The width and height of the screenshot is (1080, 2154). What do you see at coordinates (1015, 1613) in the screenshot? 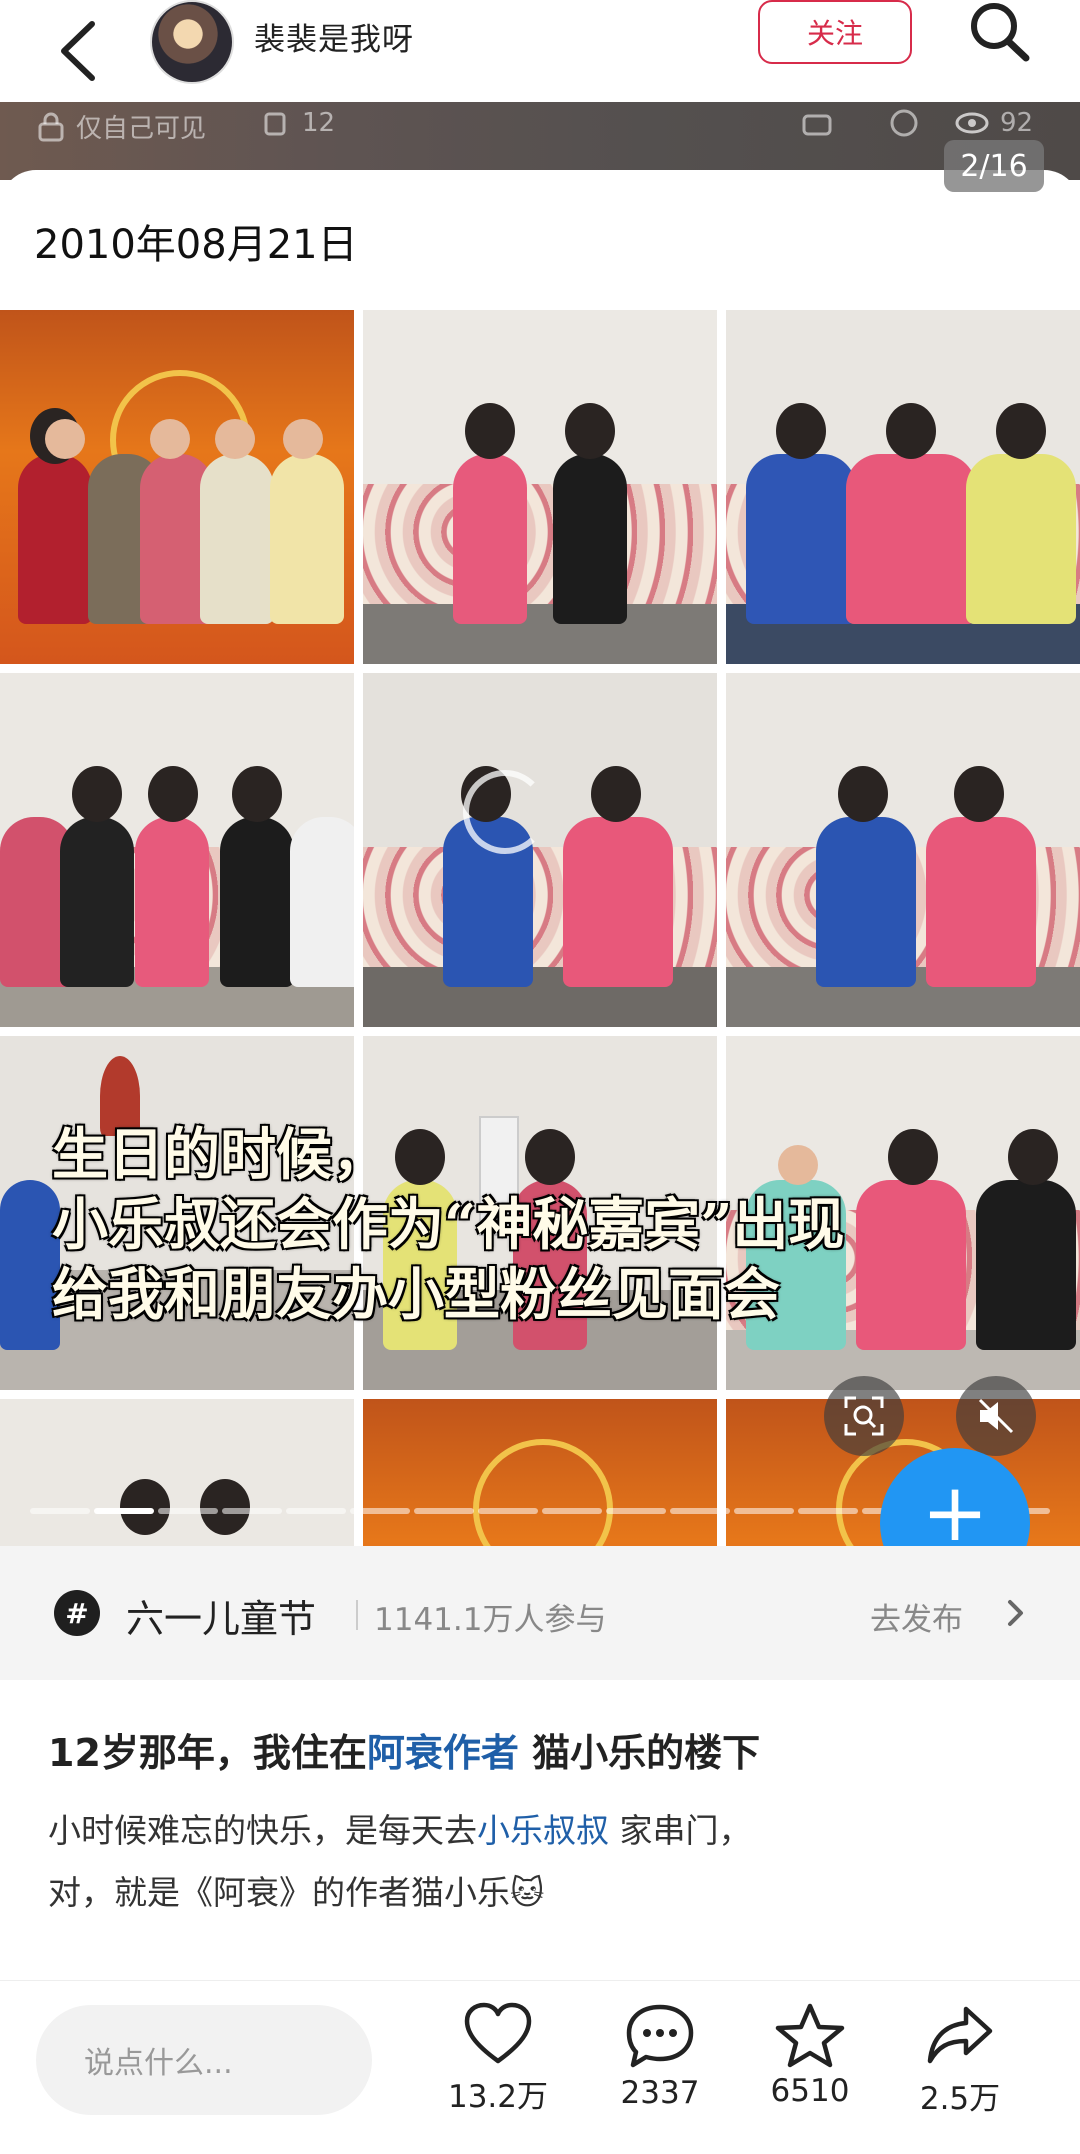
I see `chevron-right-icon` at bounding box center [1015, 1613].